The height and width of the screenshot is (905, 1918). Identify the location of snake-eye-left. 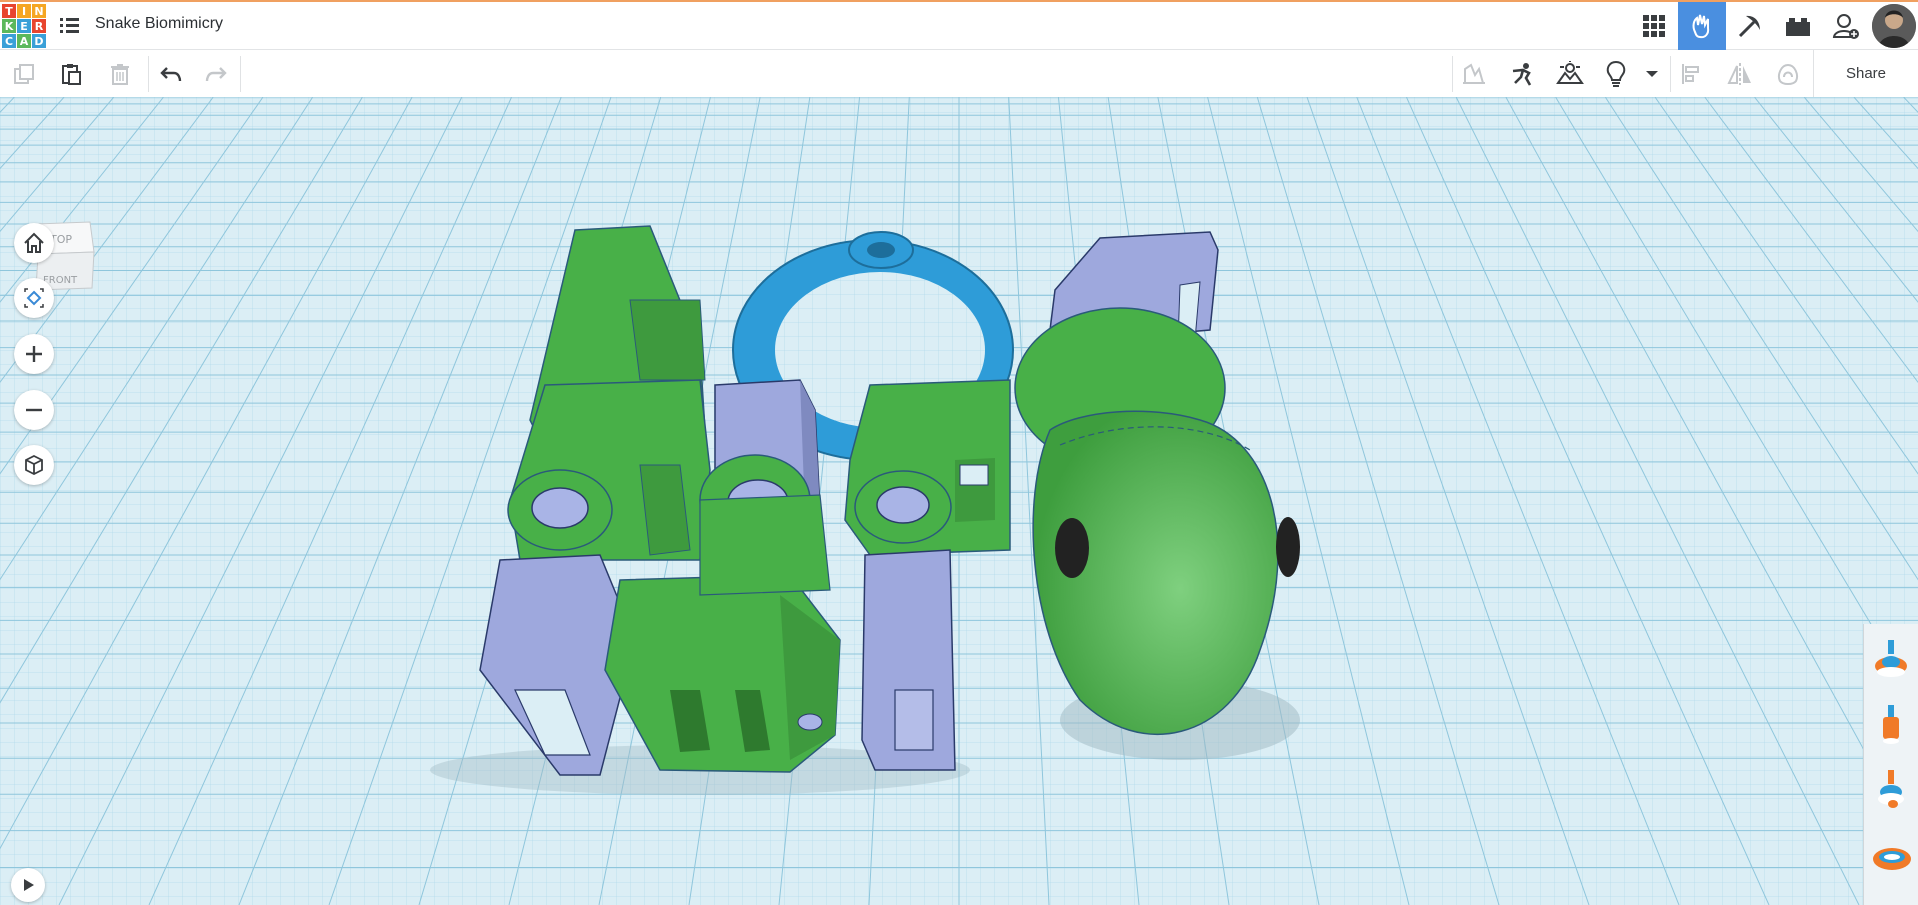
(1072, 548).